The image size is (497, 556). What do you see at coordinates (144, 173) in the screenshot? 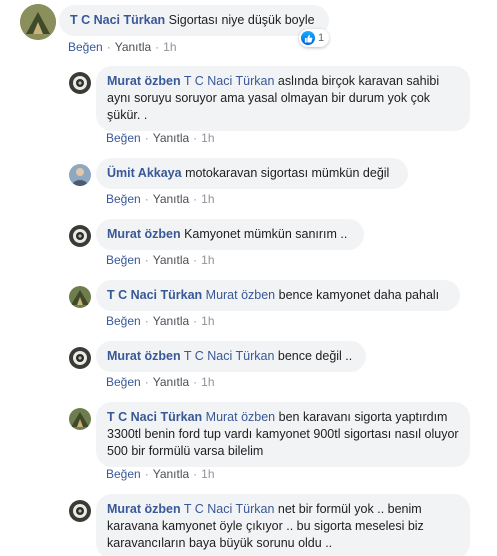
I see `comment-author: Ümit Akkaya` at bounding box center [144, 173].